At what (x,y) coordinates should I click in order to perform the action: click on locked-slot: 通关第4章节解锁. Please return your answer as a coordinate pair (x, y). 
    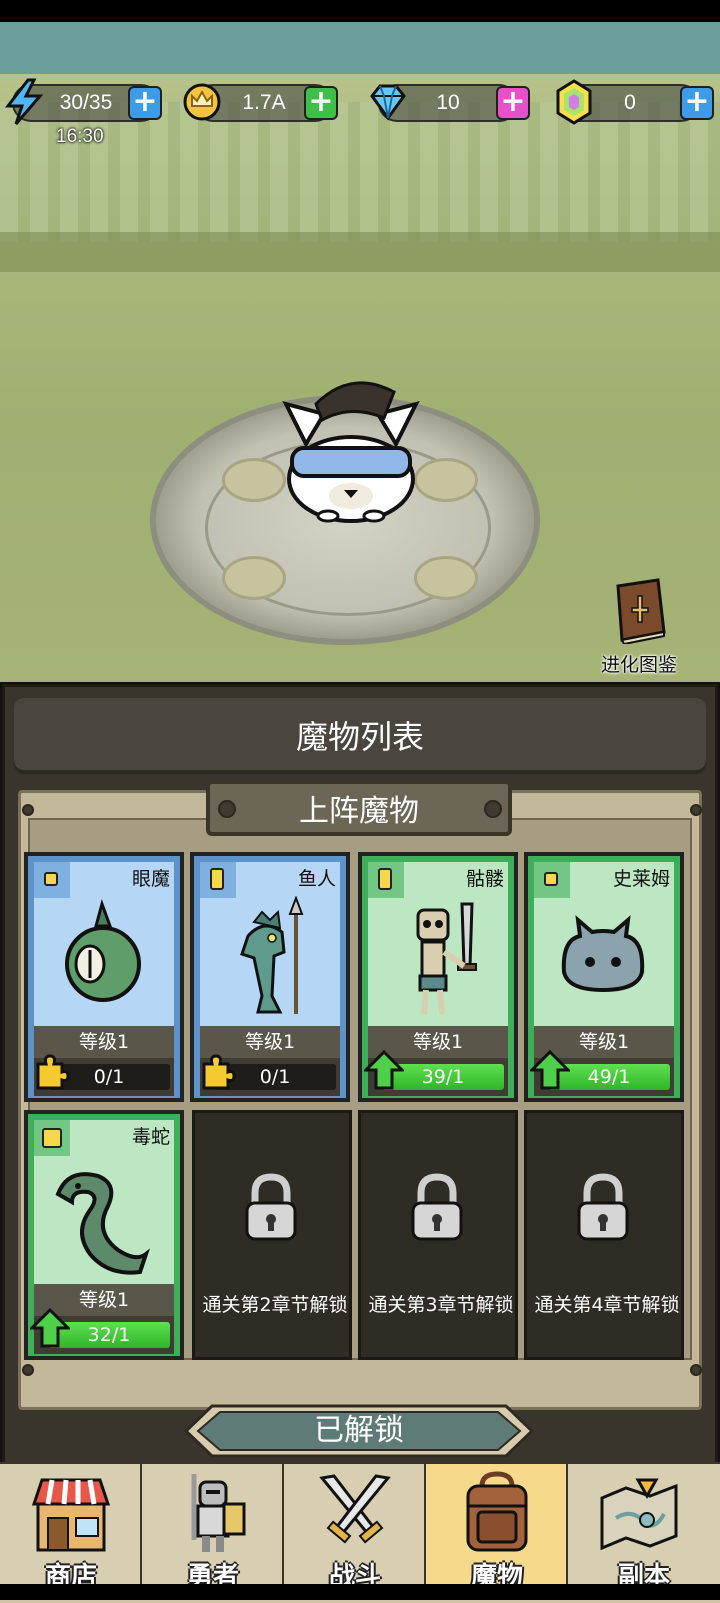
    Looking at the image, I should click on (604, 1235).